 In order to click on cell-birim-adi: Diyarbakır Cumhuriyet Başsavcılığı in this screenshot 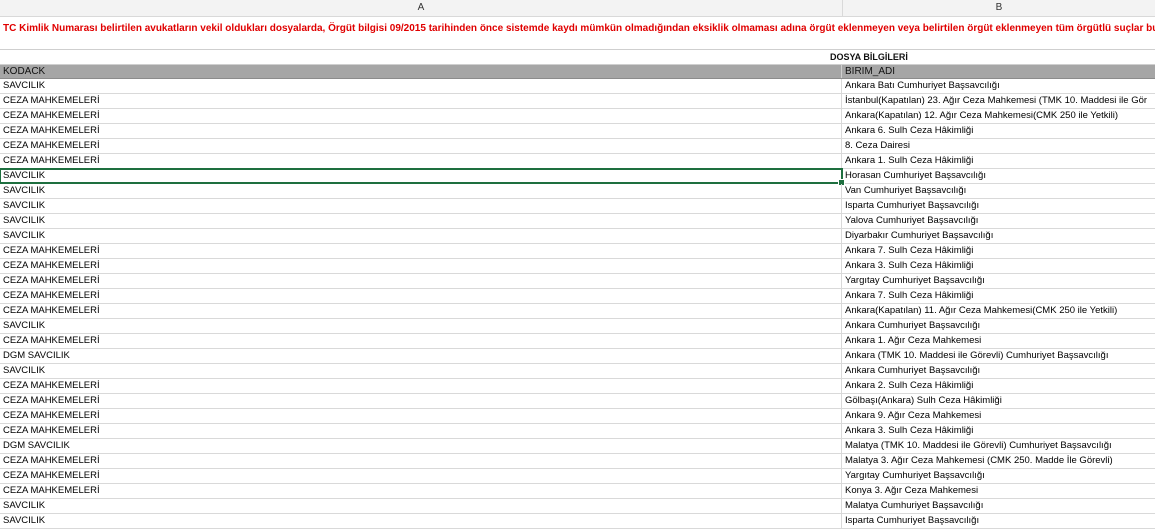, I will do `click(998, 236)`.